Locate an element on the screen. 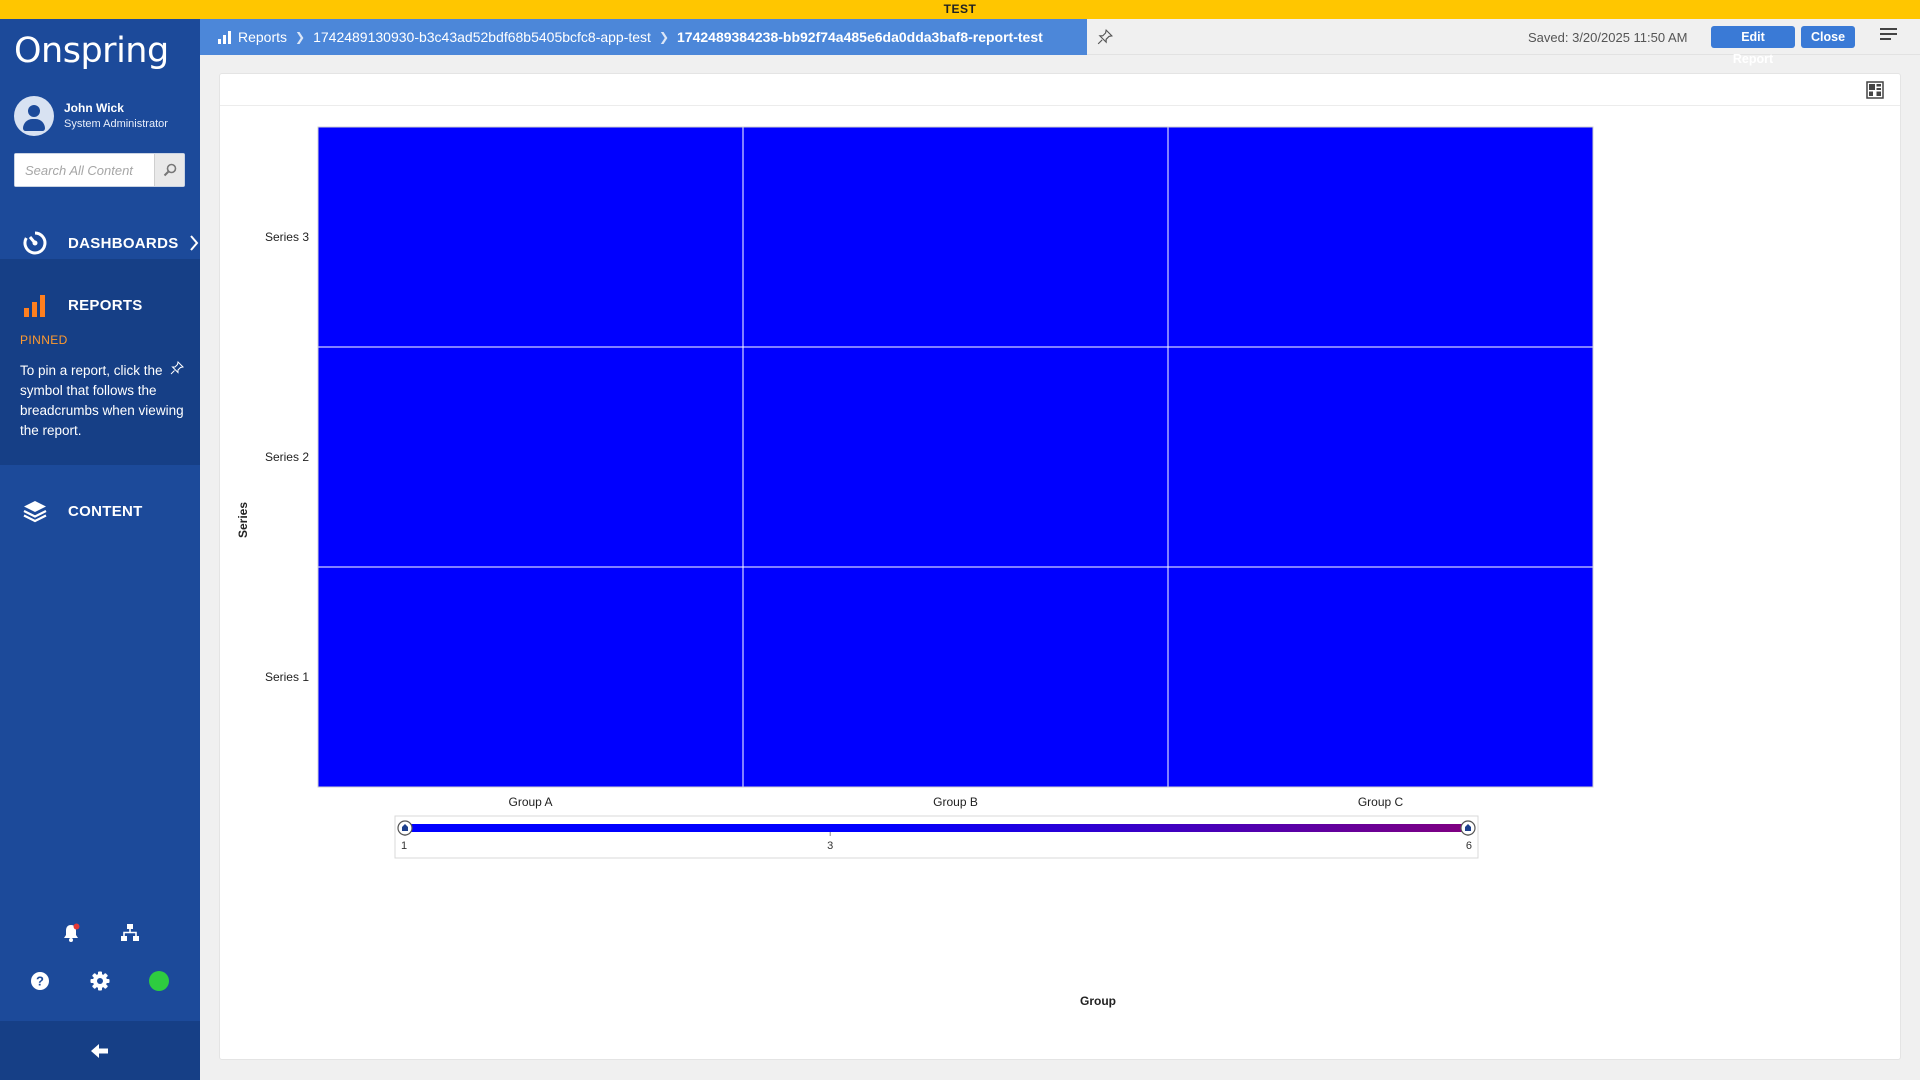  sitemap-icon is located at coordinates (130, 933).